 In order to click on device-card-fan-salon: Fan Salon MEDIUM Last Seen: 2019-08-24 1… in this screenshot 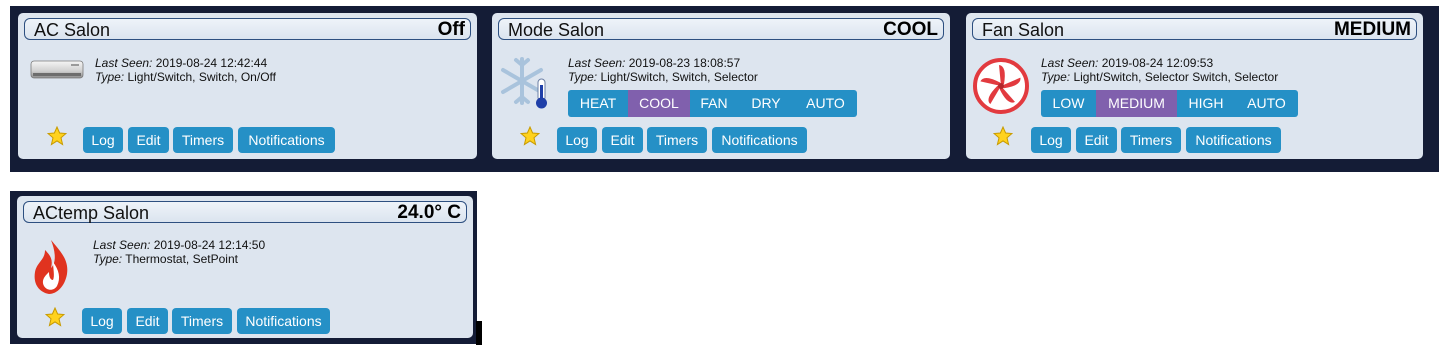, I will do `click(1194, 86)`.